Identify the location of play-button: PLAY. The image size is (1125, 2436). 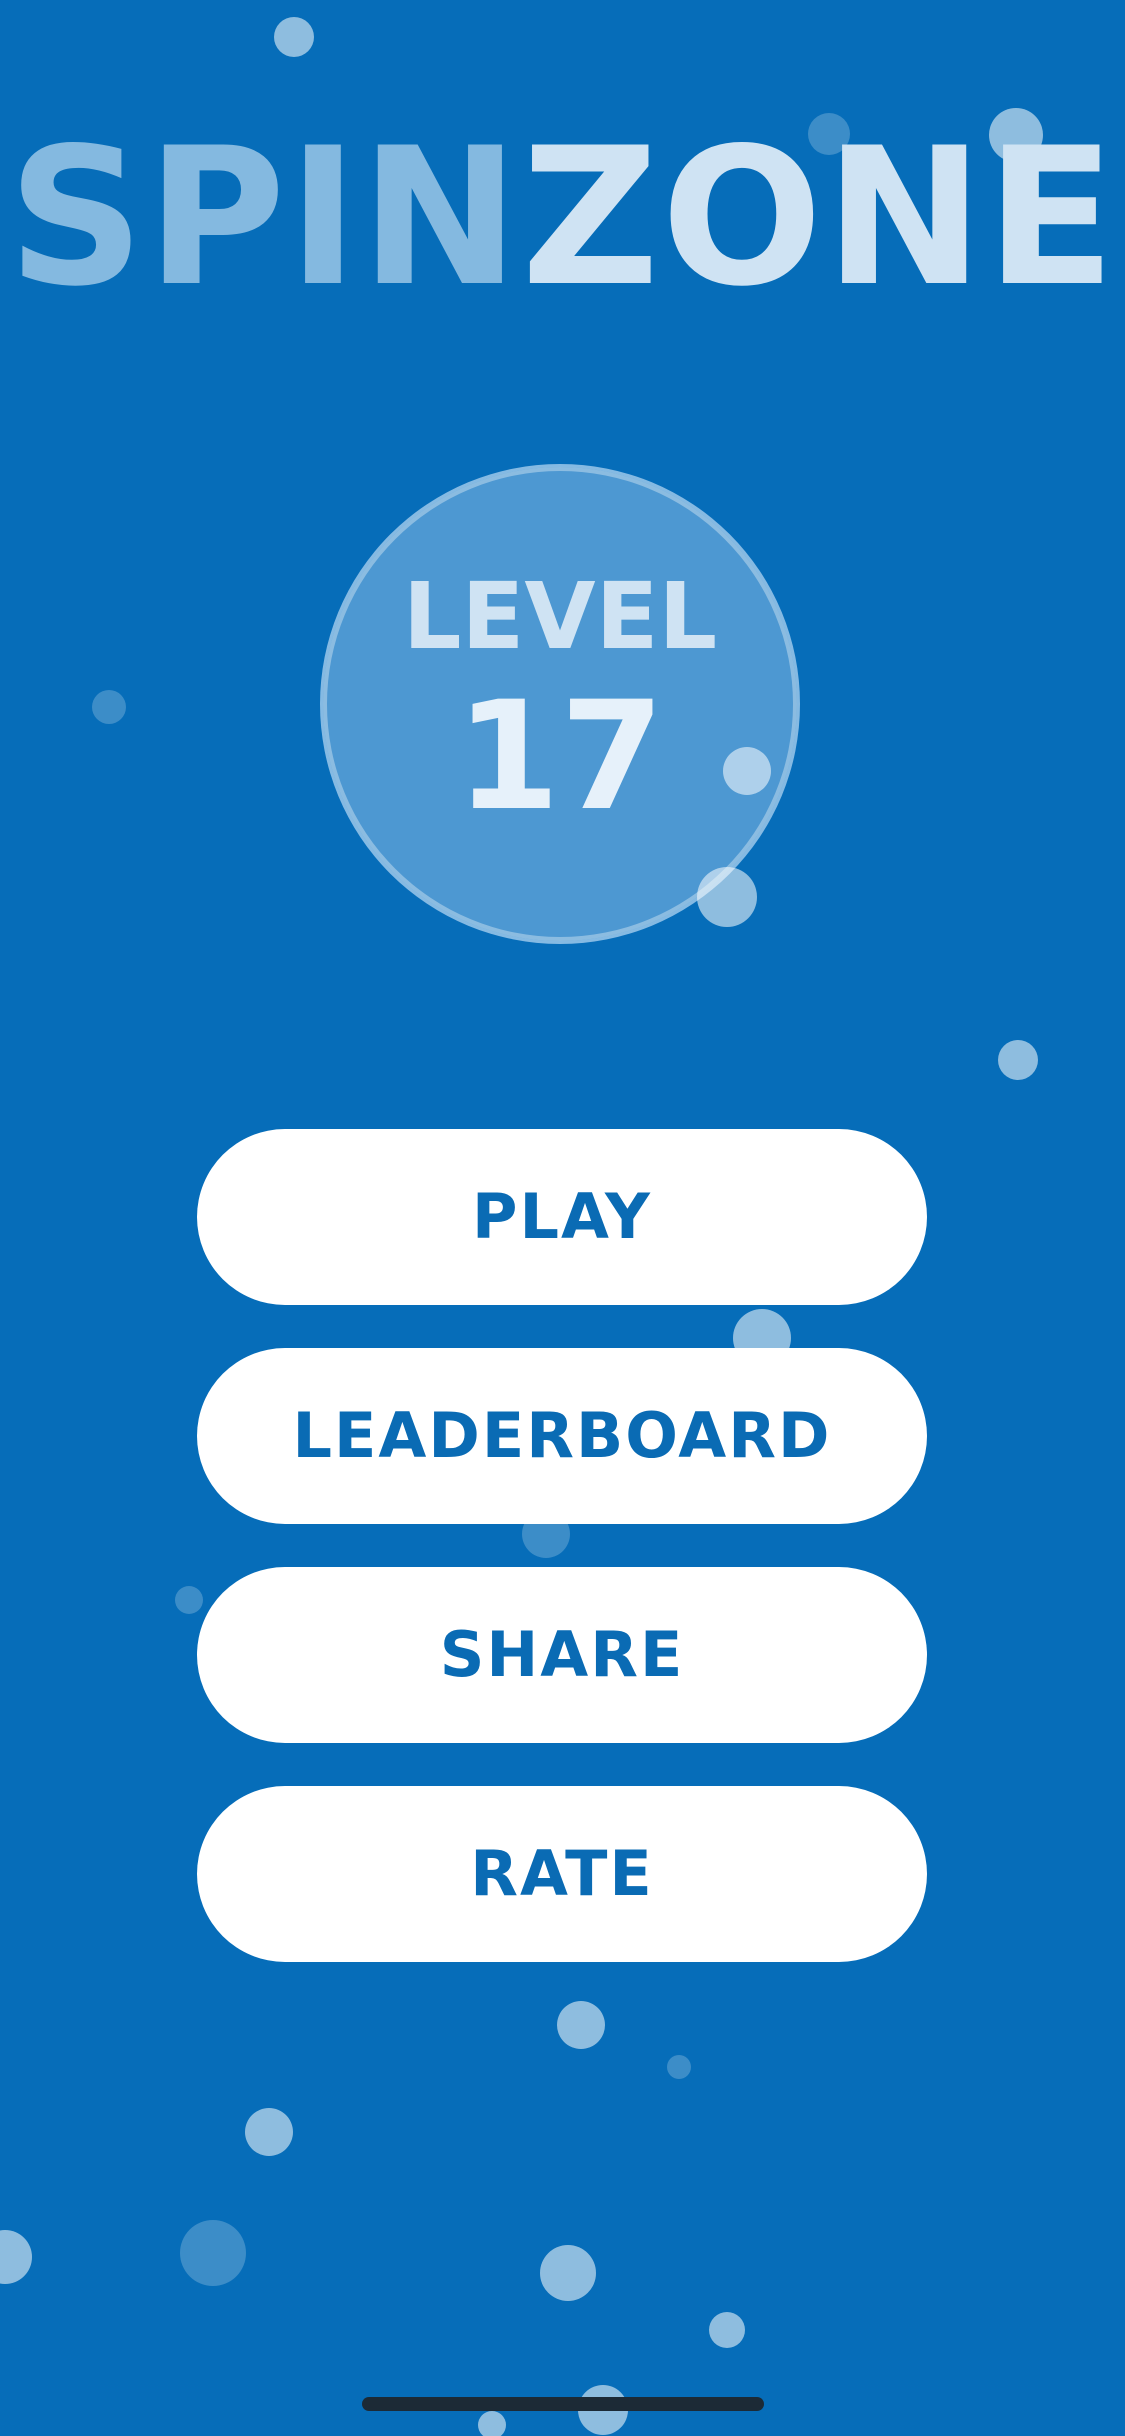
(562, 1217).